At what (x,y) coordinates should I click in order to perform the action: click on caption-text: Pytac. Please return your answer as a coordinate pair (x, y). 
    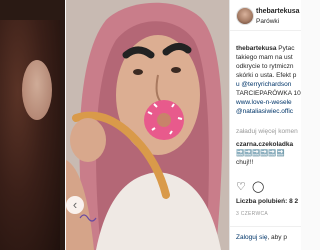
    Looking at the image, I should click on (286, 48).